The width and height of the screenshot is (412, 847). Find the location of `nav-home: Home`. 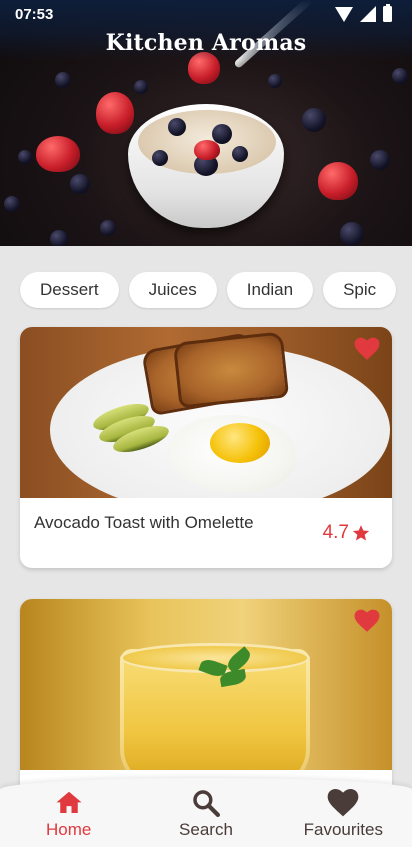

nav-home: Home is located at coordinates (68, 812).